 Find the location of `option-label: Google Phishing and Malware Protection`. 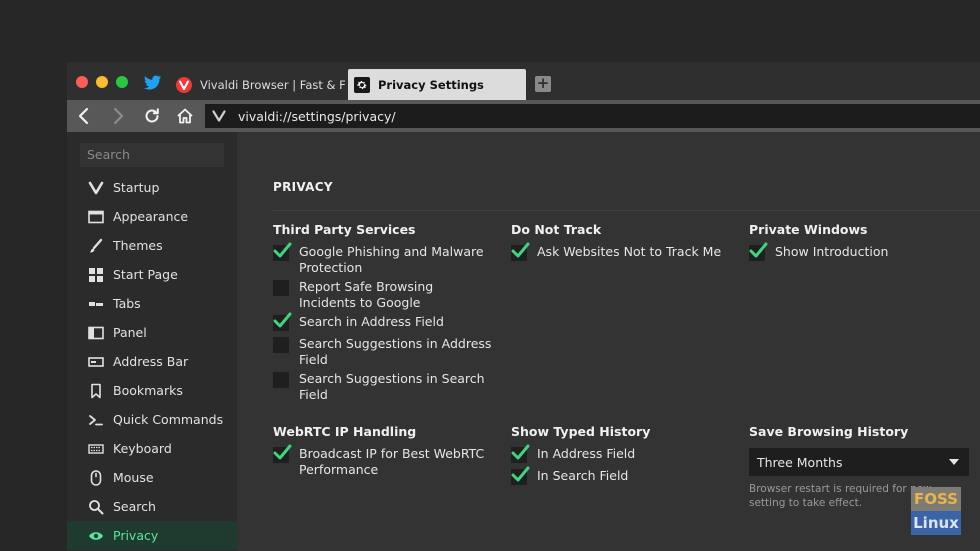

option-label: Google Phishing and Malware Protection is located at coordinates (391, 259).